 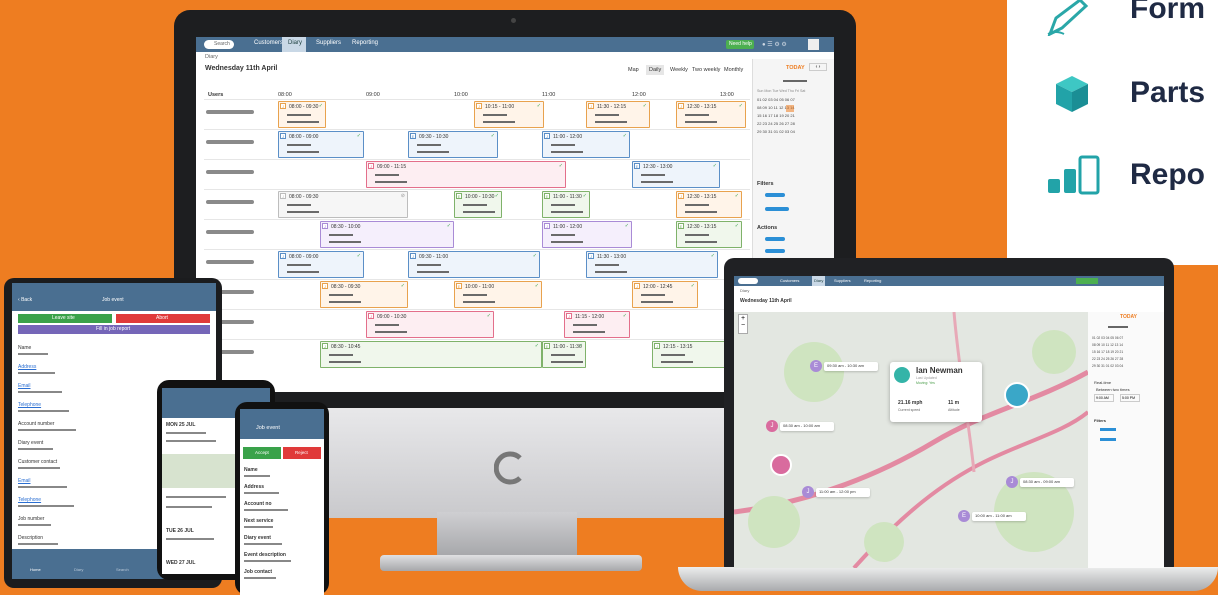 I want to click on help-button, so click(x=1087, y=281).